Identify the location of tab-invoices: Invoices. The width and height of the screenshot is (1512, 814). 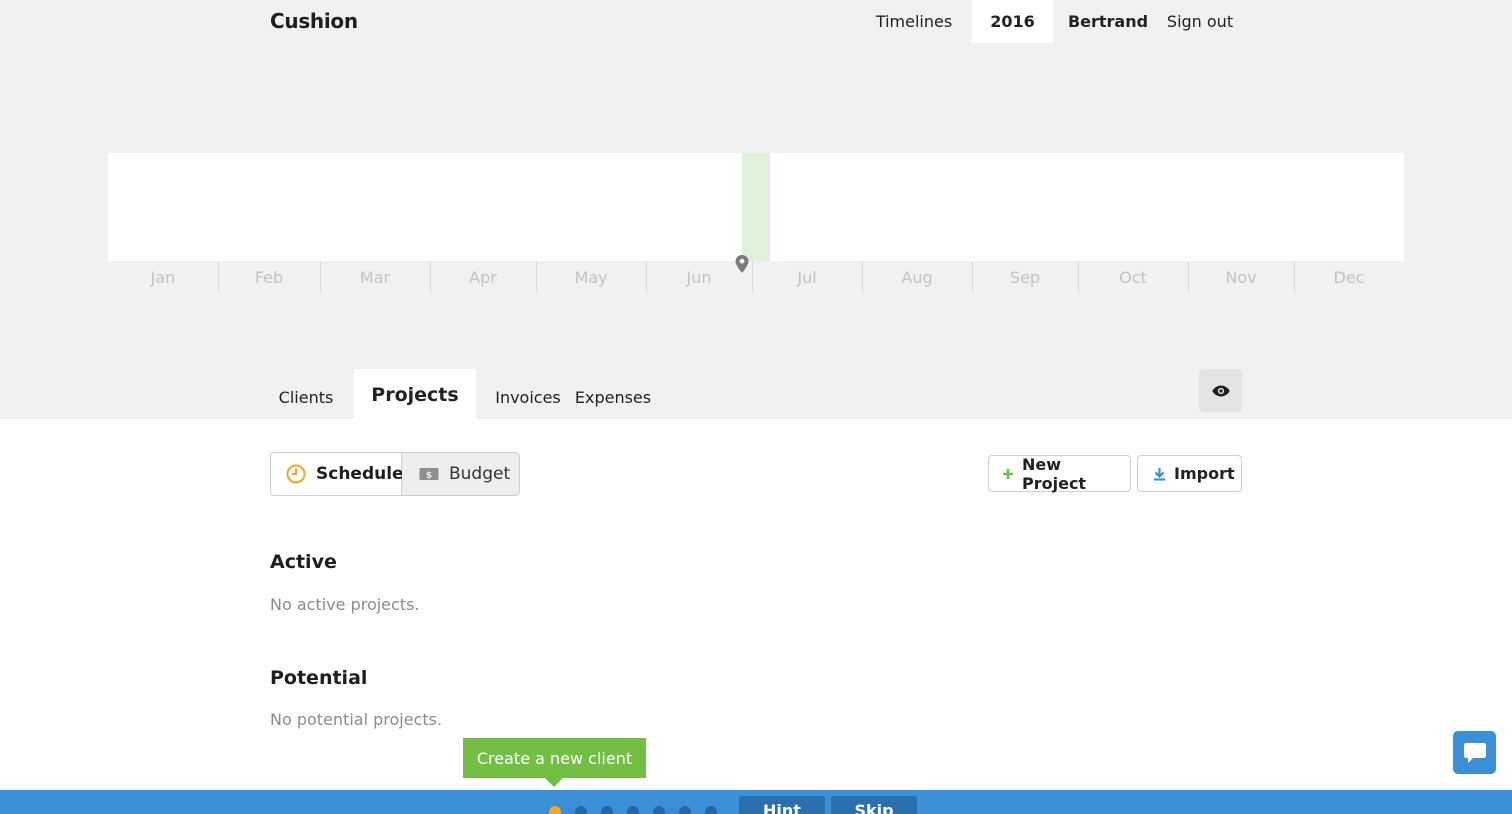
(528, 394).